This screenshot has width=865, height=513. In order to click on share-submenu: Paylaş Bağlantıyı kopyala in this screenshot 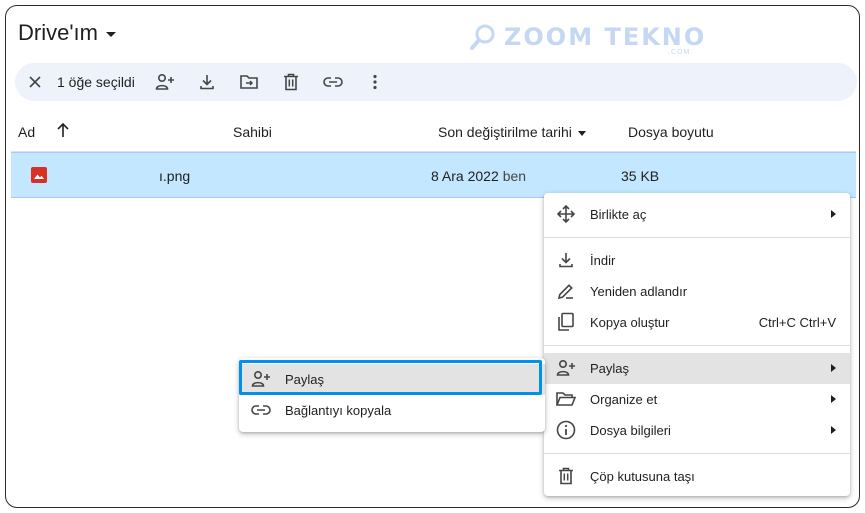, I will do `click(392, 395)`.